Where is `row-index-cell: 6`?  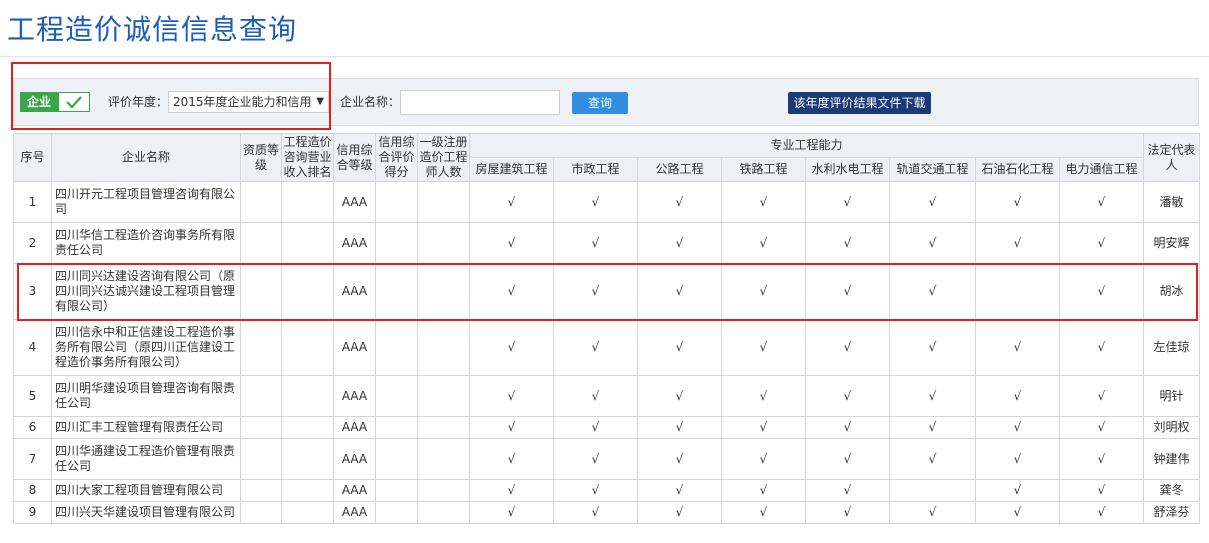 row-index-cell: 6 is located at coordinates (32, 427).